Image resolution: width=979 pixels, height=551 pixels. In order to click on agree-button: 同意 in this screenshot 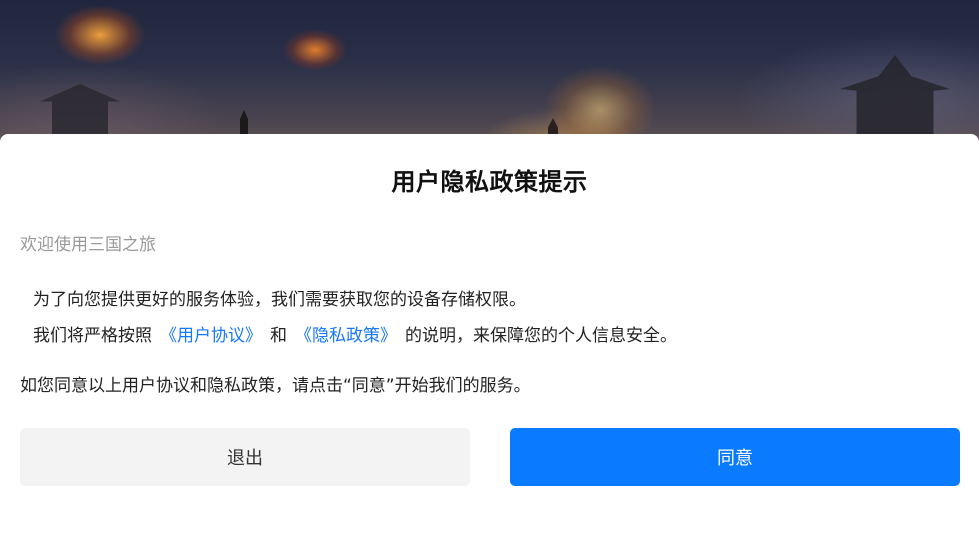, I will do `click(735, 457)`.